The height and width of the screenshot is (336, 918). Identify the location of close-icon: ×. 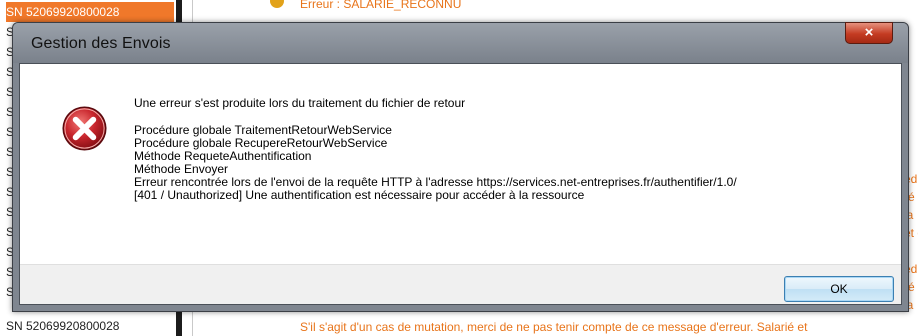
(869, 32).